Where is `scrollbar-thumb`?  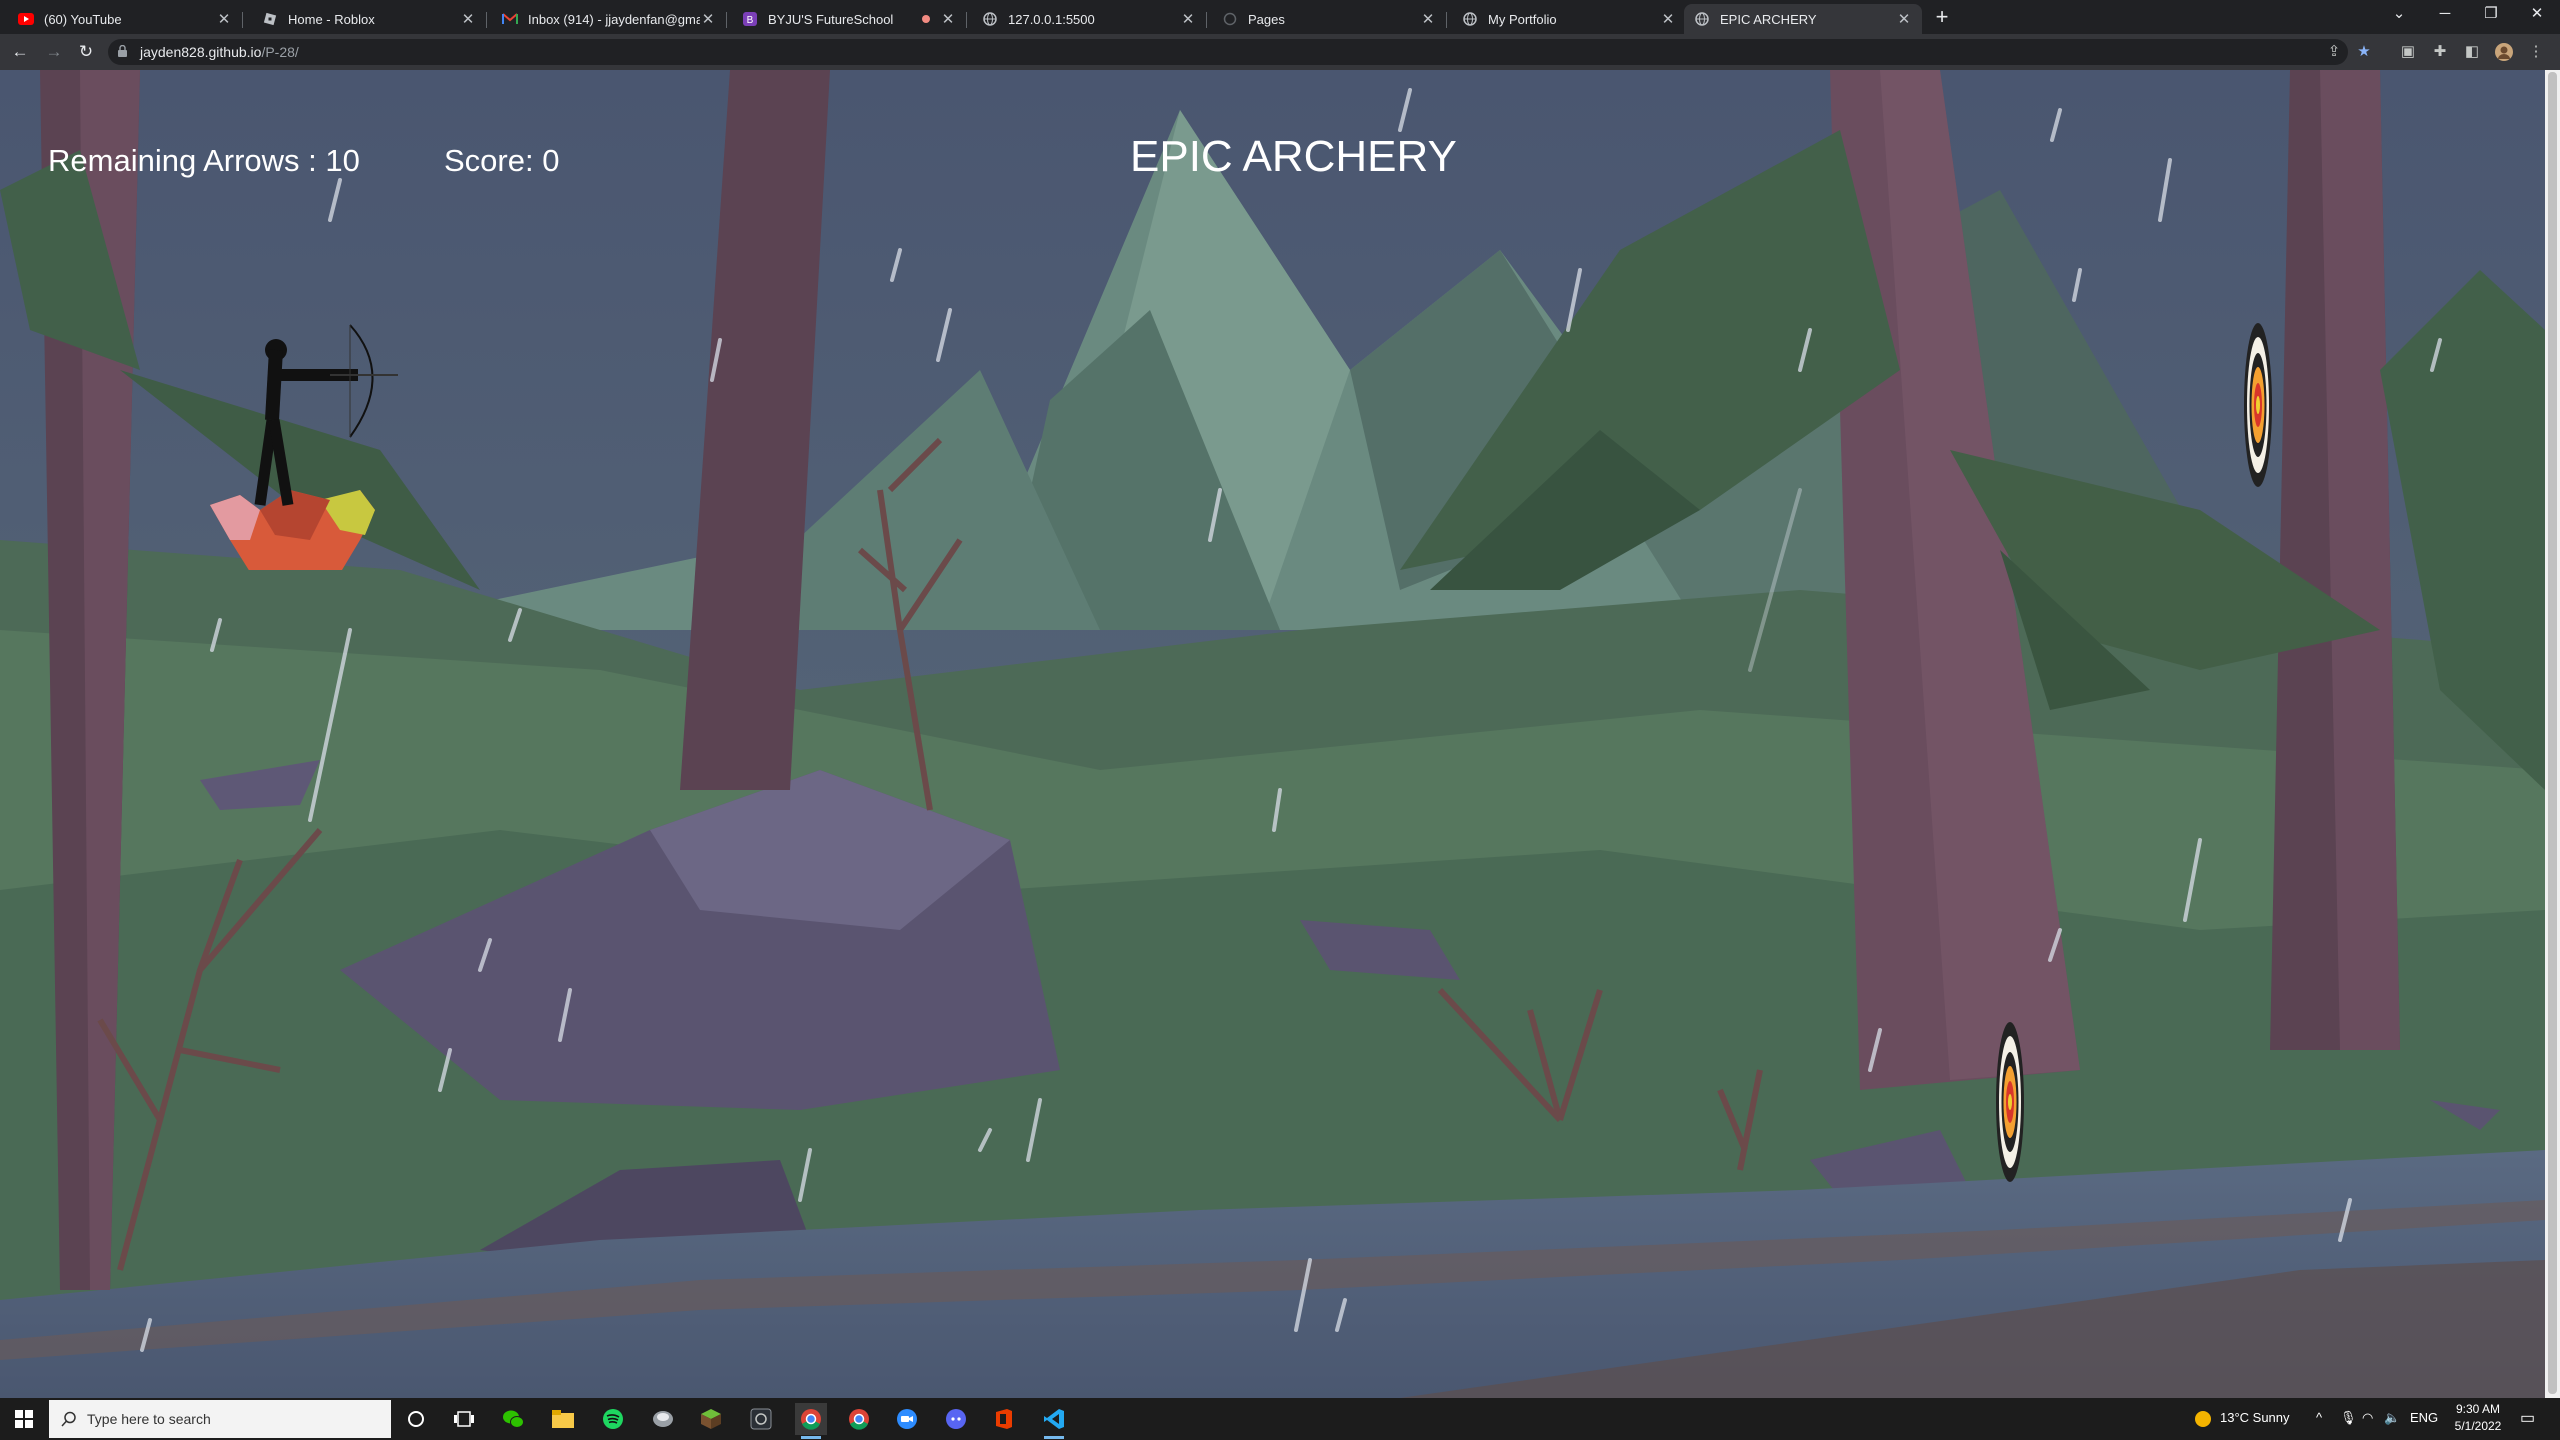
scrollbar-thumb is located at coordinates (2552, 733).